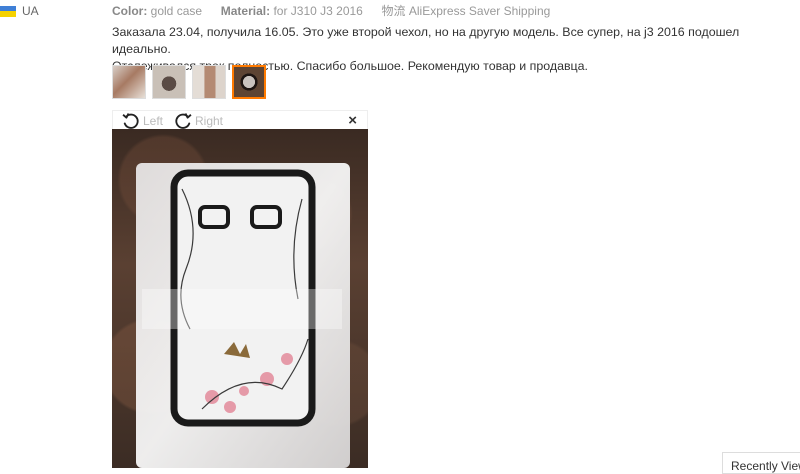  Describe the element at coordinates (142, 121) in the screenshot. I see `rotate-left-button: Left` at that location.